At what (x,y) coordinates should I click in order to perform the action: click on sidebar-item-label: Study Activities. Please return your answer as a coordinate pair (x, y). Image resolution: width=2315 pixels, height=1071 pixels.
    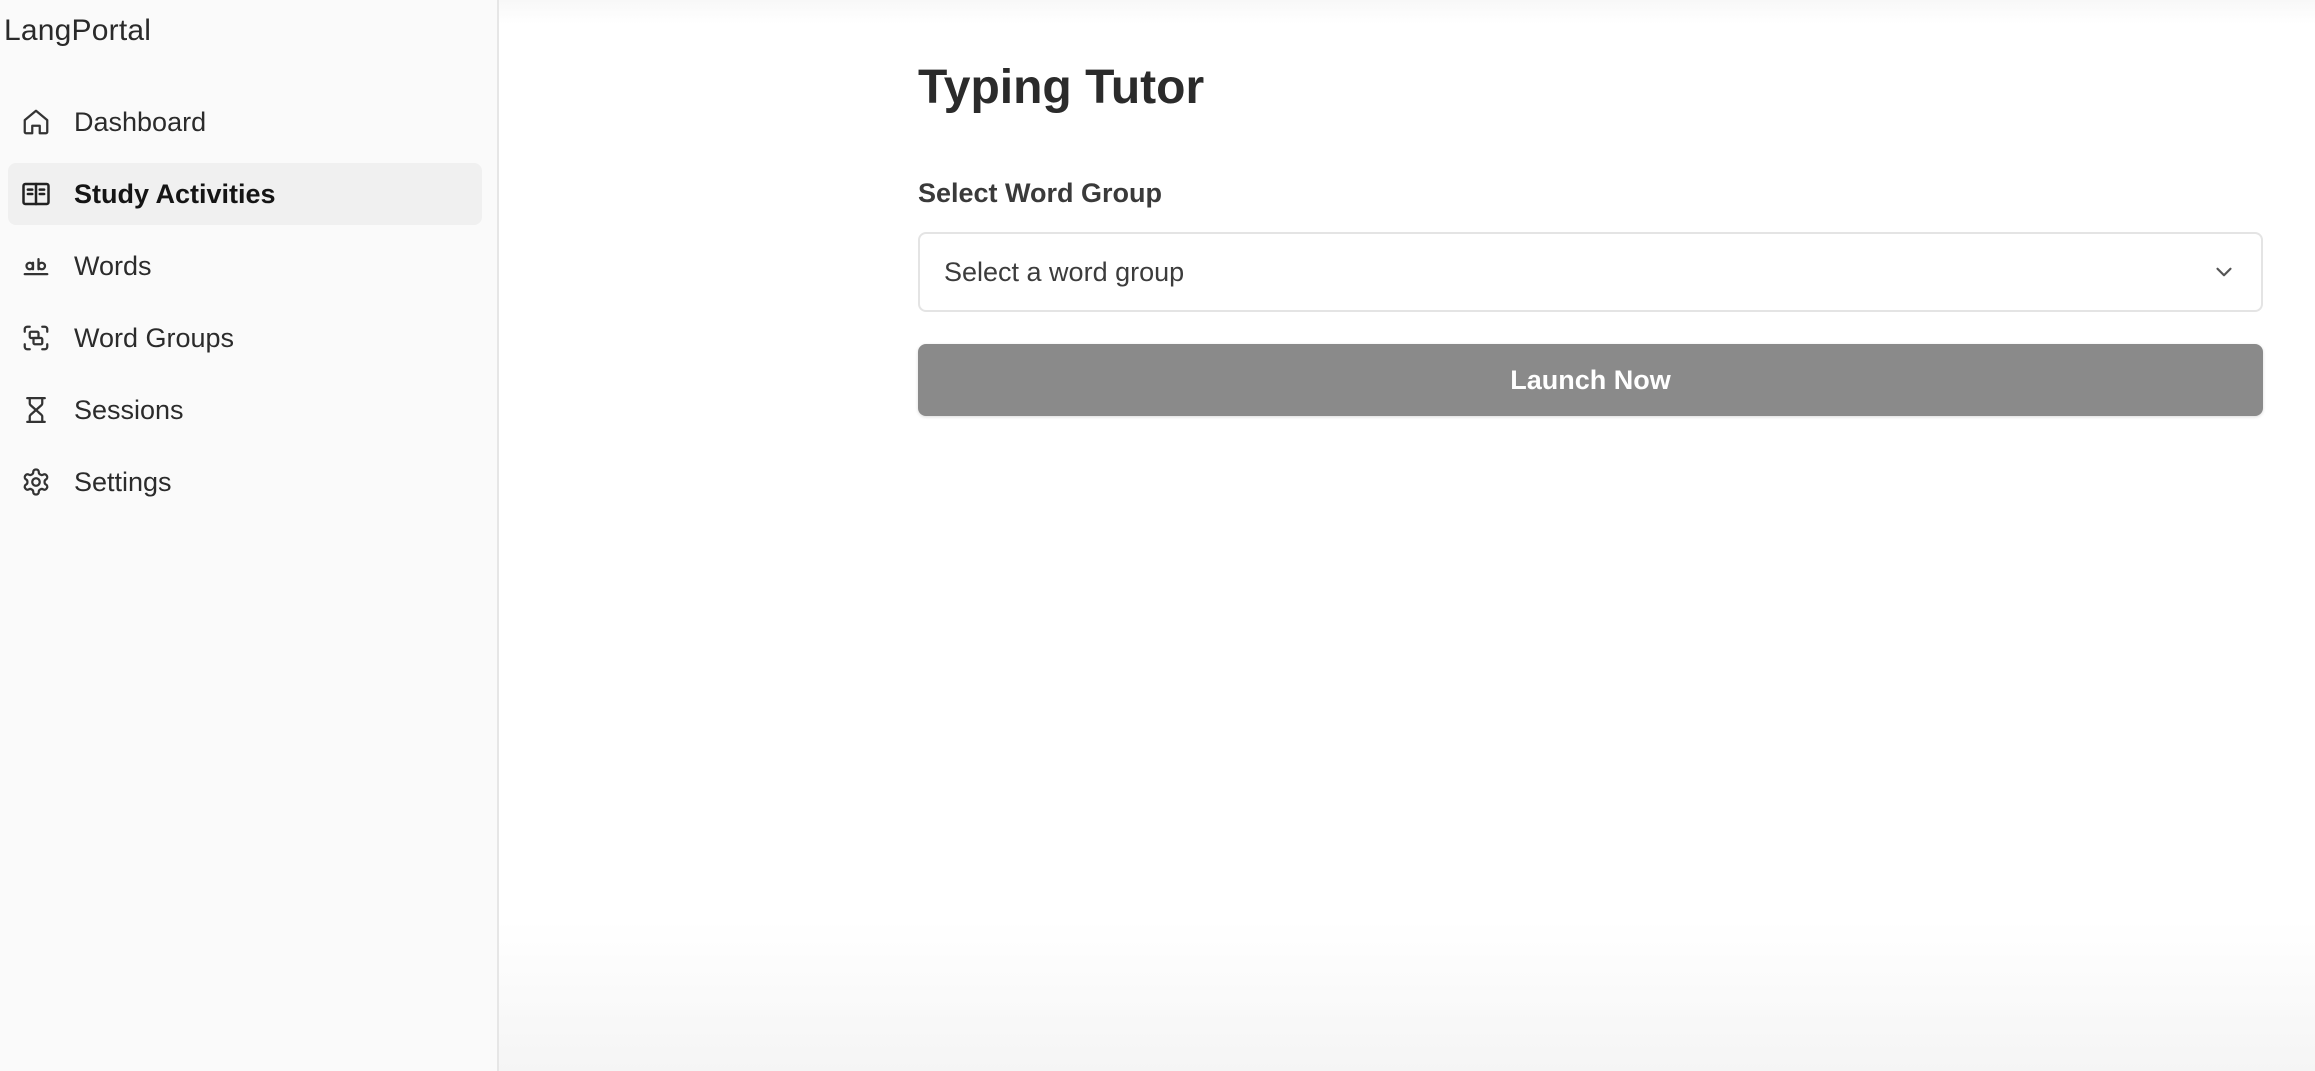
    Looking at the image, I should click on (175, 193).